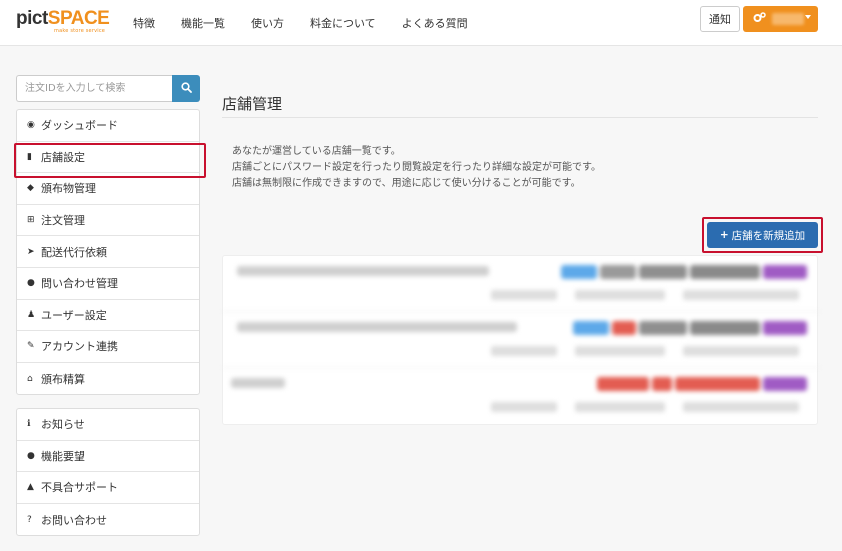  What do you see at coordinates (30, 378) in the screenshot?
I see `bank-icon: ⌂` at bounding box center [30, 378].